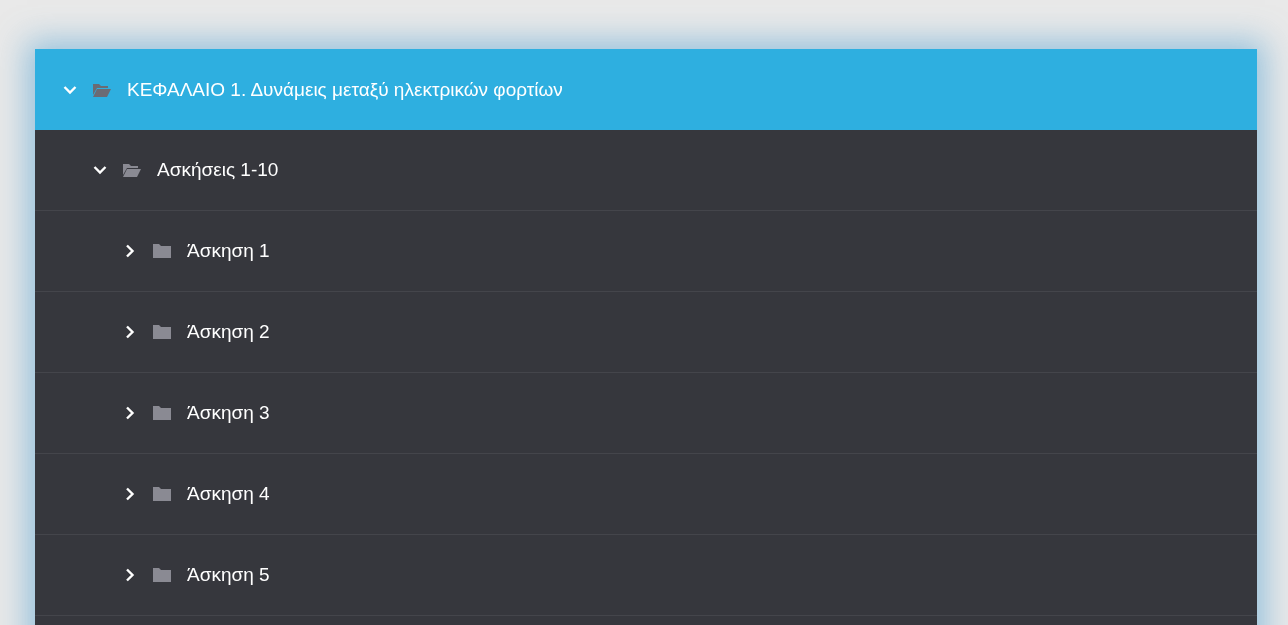 The image size is (1288, 625). What do you see at coordinates (100, 170) in the screenshot?
I see `chevron-down-icon` at bounding box center [100, 170].